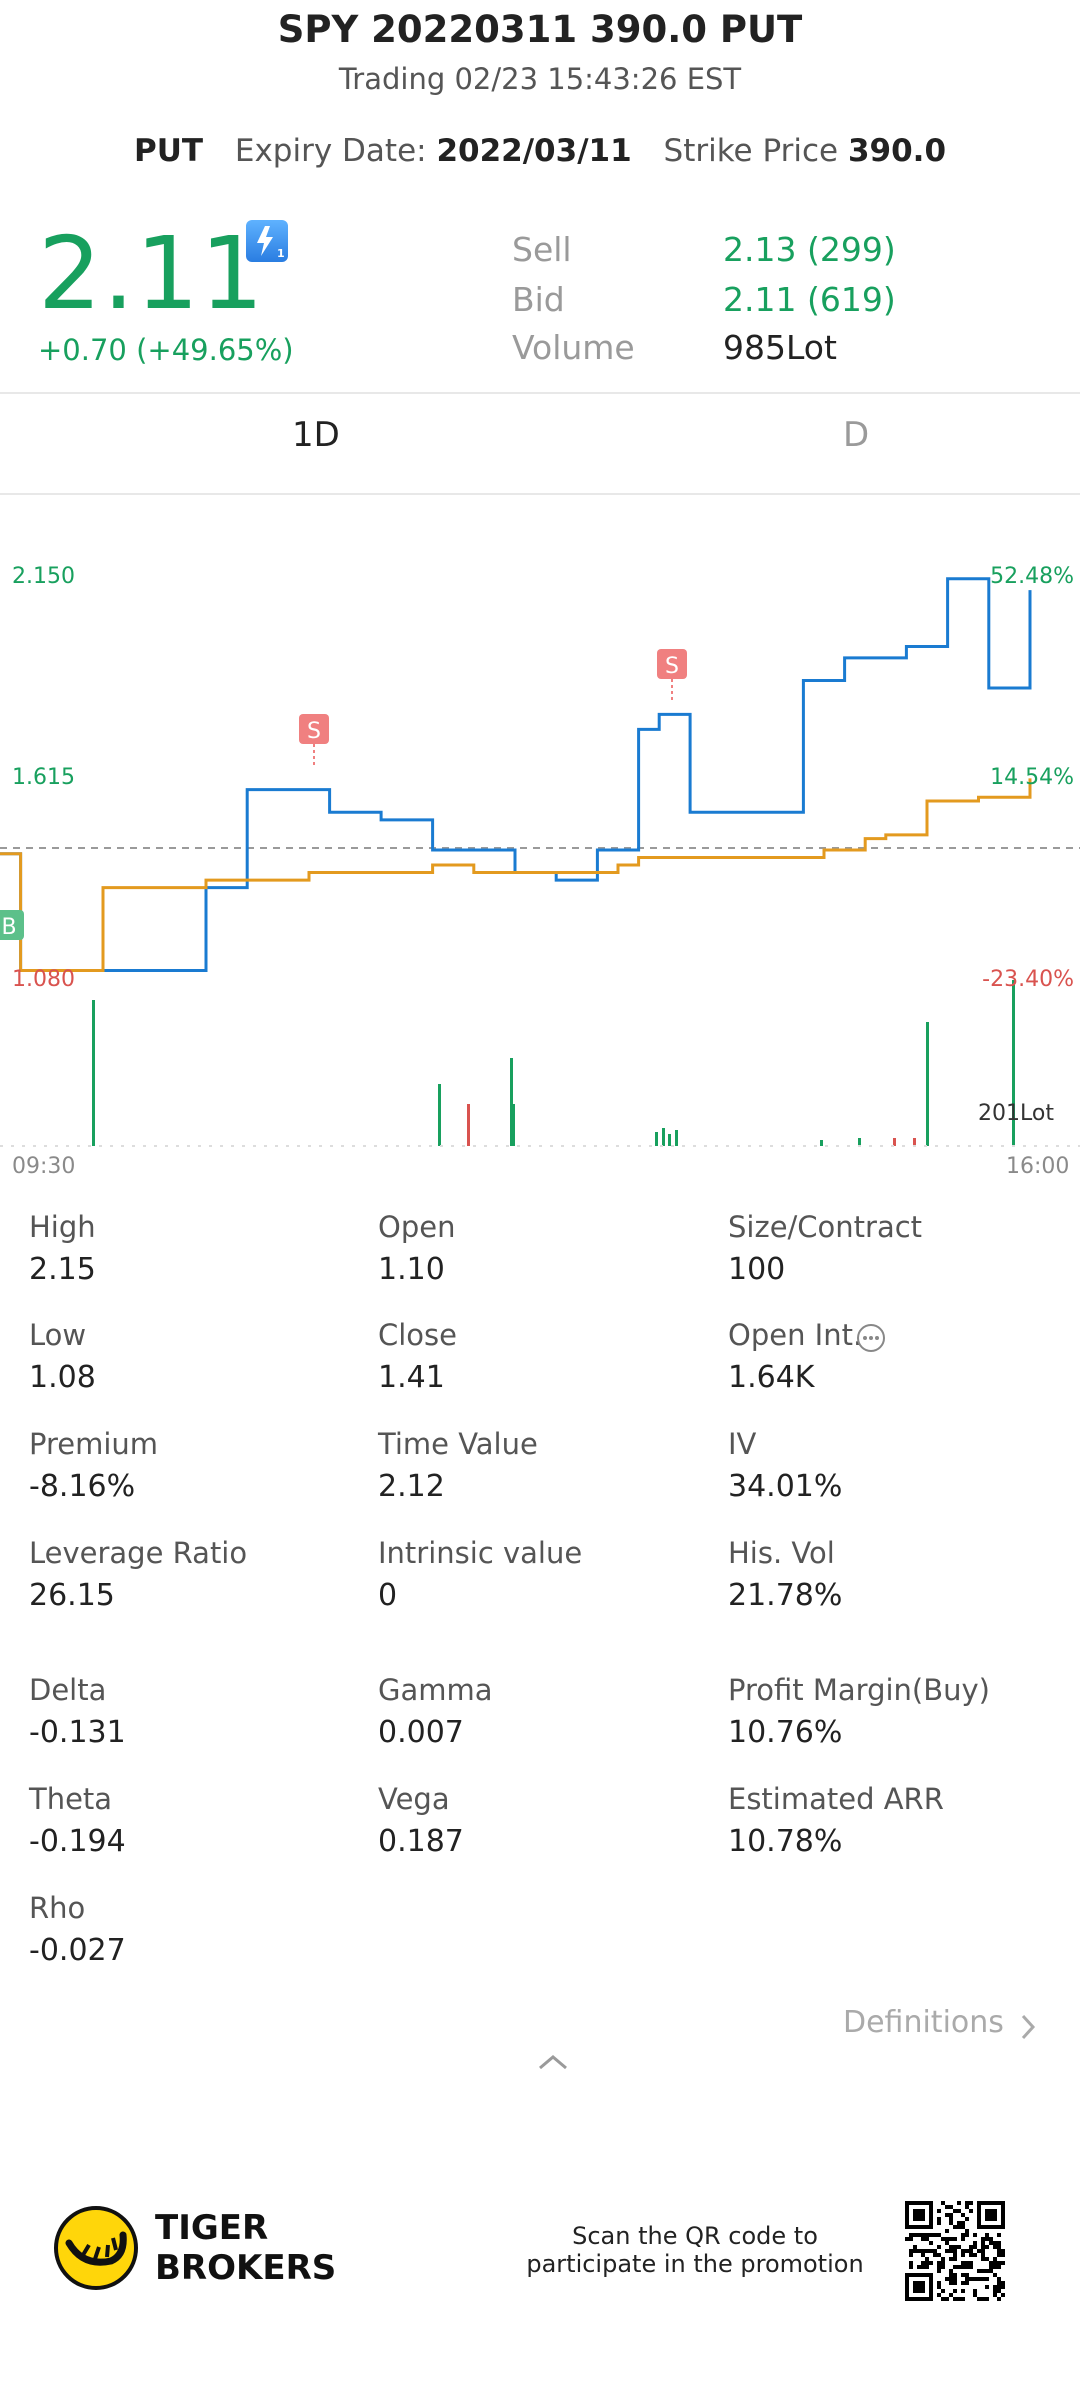  I want to click on bid-value: 2.11 (619), so click(809, 299).